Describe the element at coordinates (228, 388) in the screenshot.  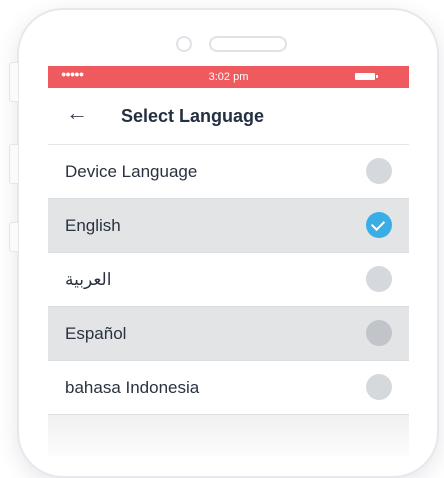
I see `language-option-indonesian: bahasa Indonesia` at that location.